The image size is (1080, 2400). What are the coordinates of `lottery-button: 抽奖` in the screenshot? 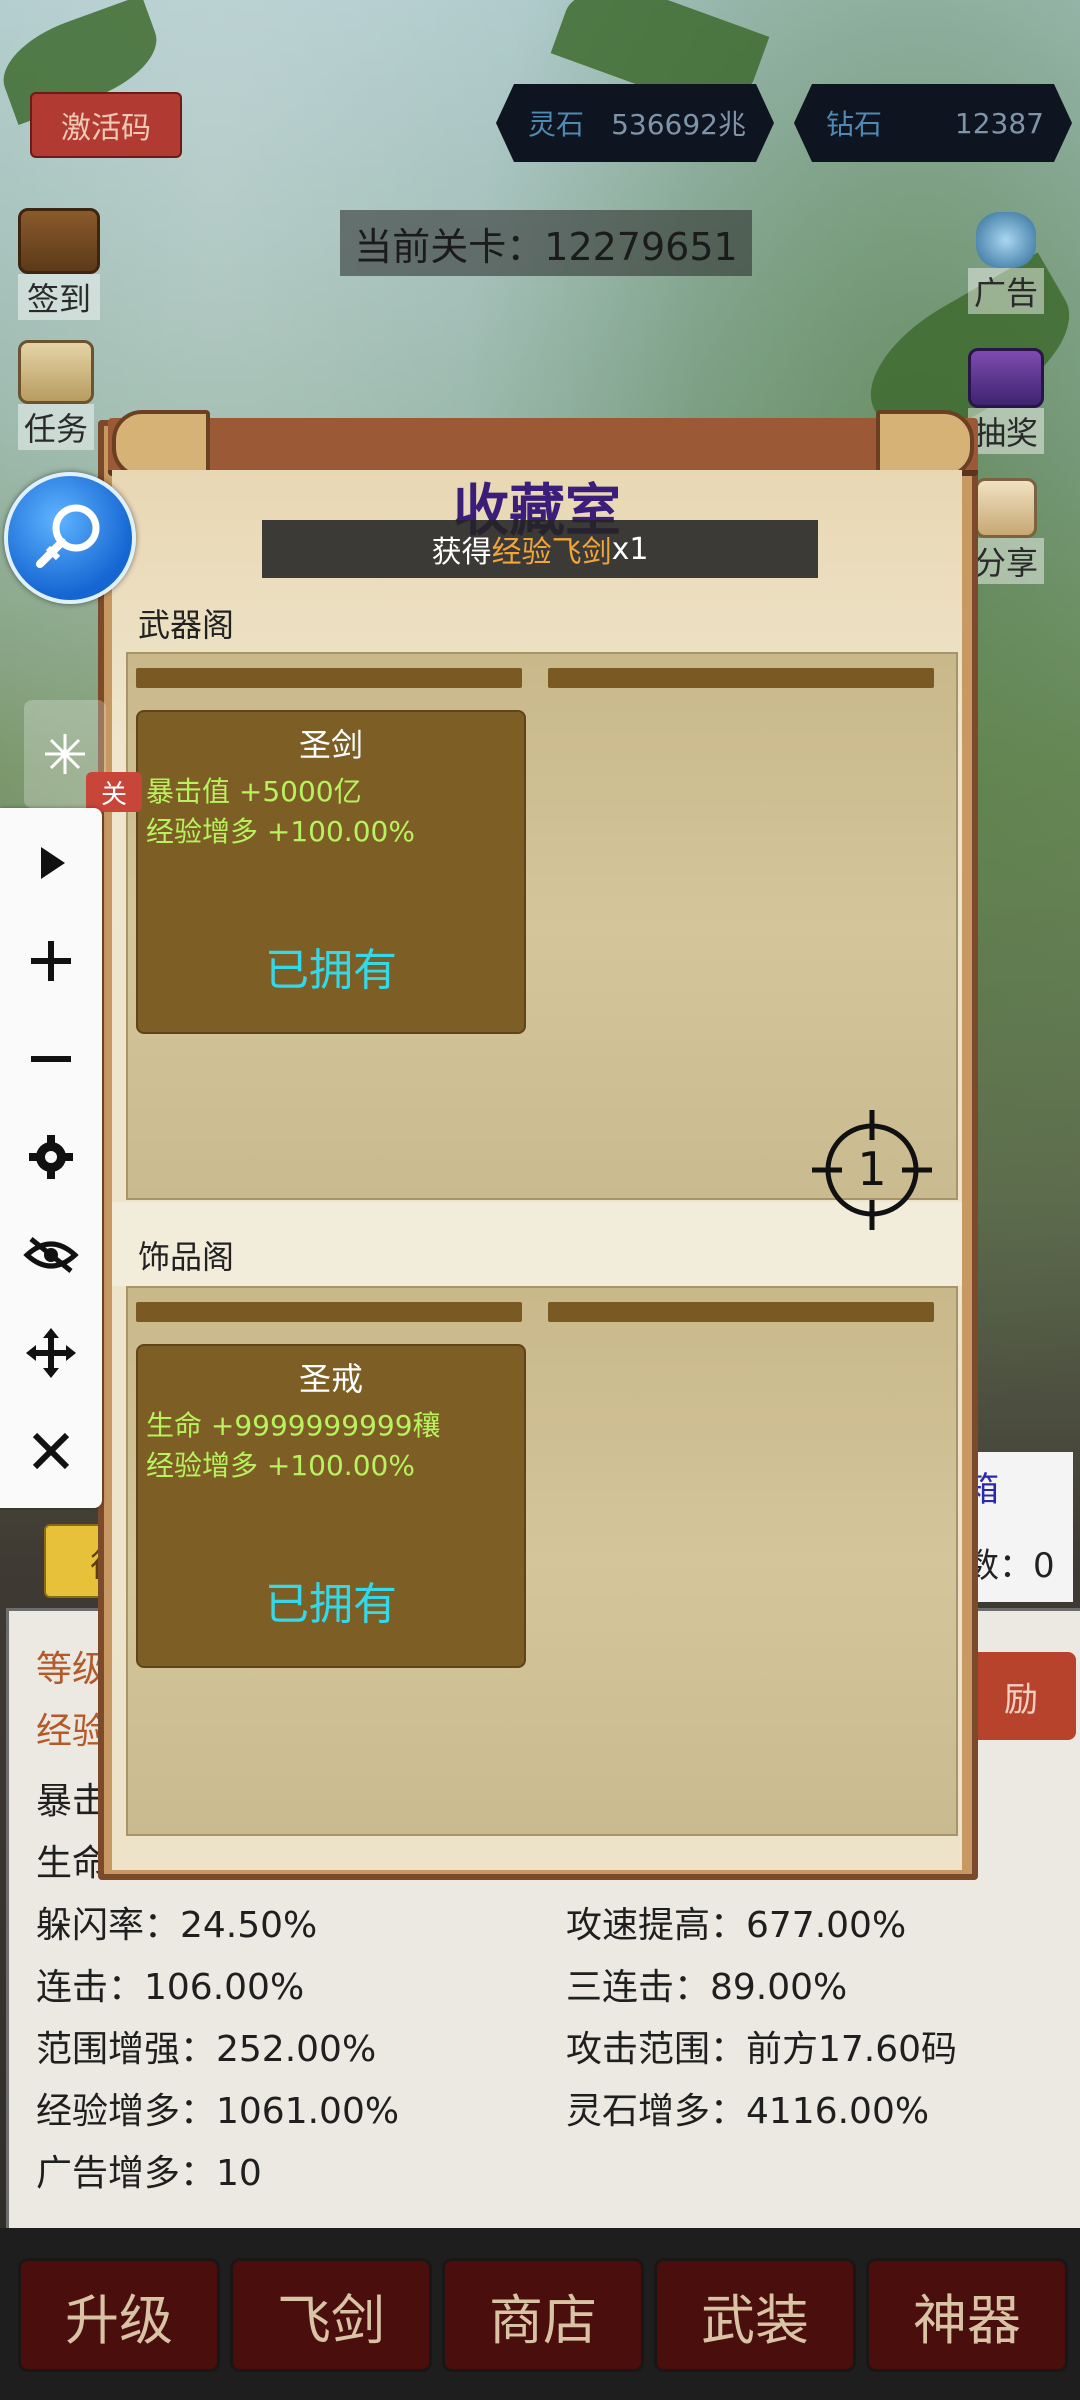 It's located at (1006, 401).